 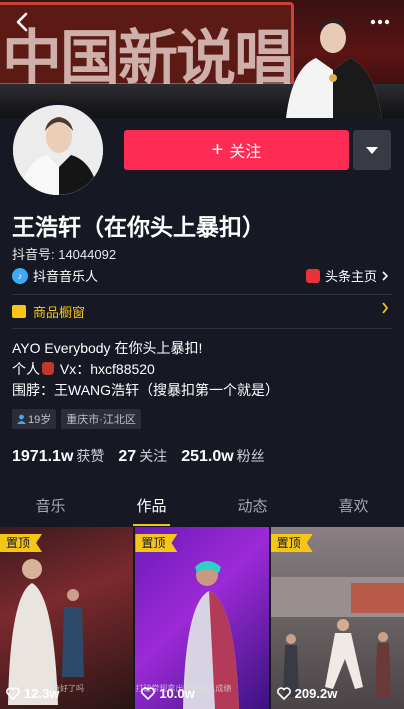 I want to click on age-tag: 19岁, so click(x=34, y=419).